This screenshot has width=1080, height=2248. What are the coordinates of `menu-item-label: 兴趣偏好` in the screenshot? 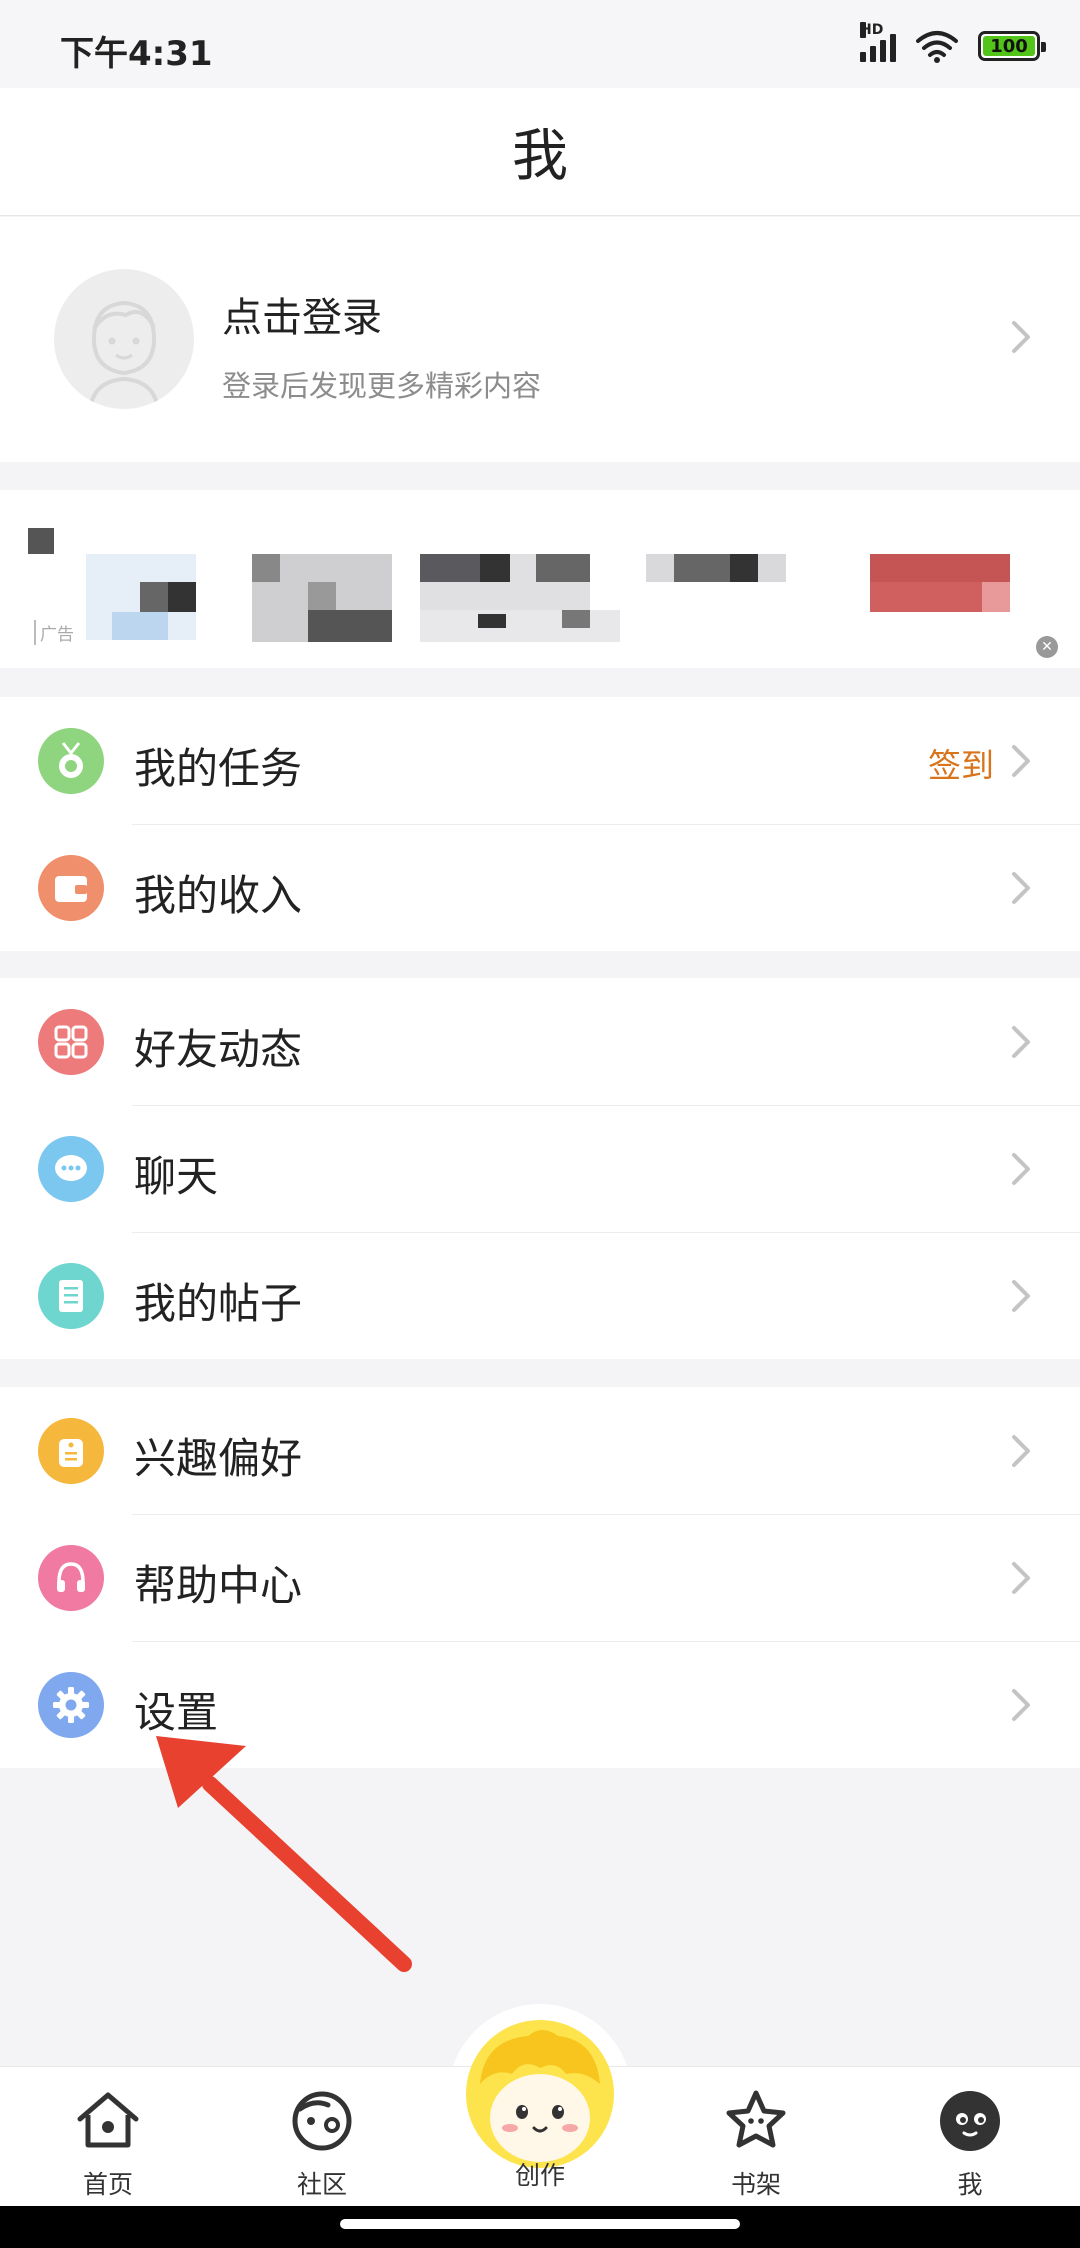 It's located at (218, 1458).